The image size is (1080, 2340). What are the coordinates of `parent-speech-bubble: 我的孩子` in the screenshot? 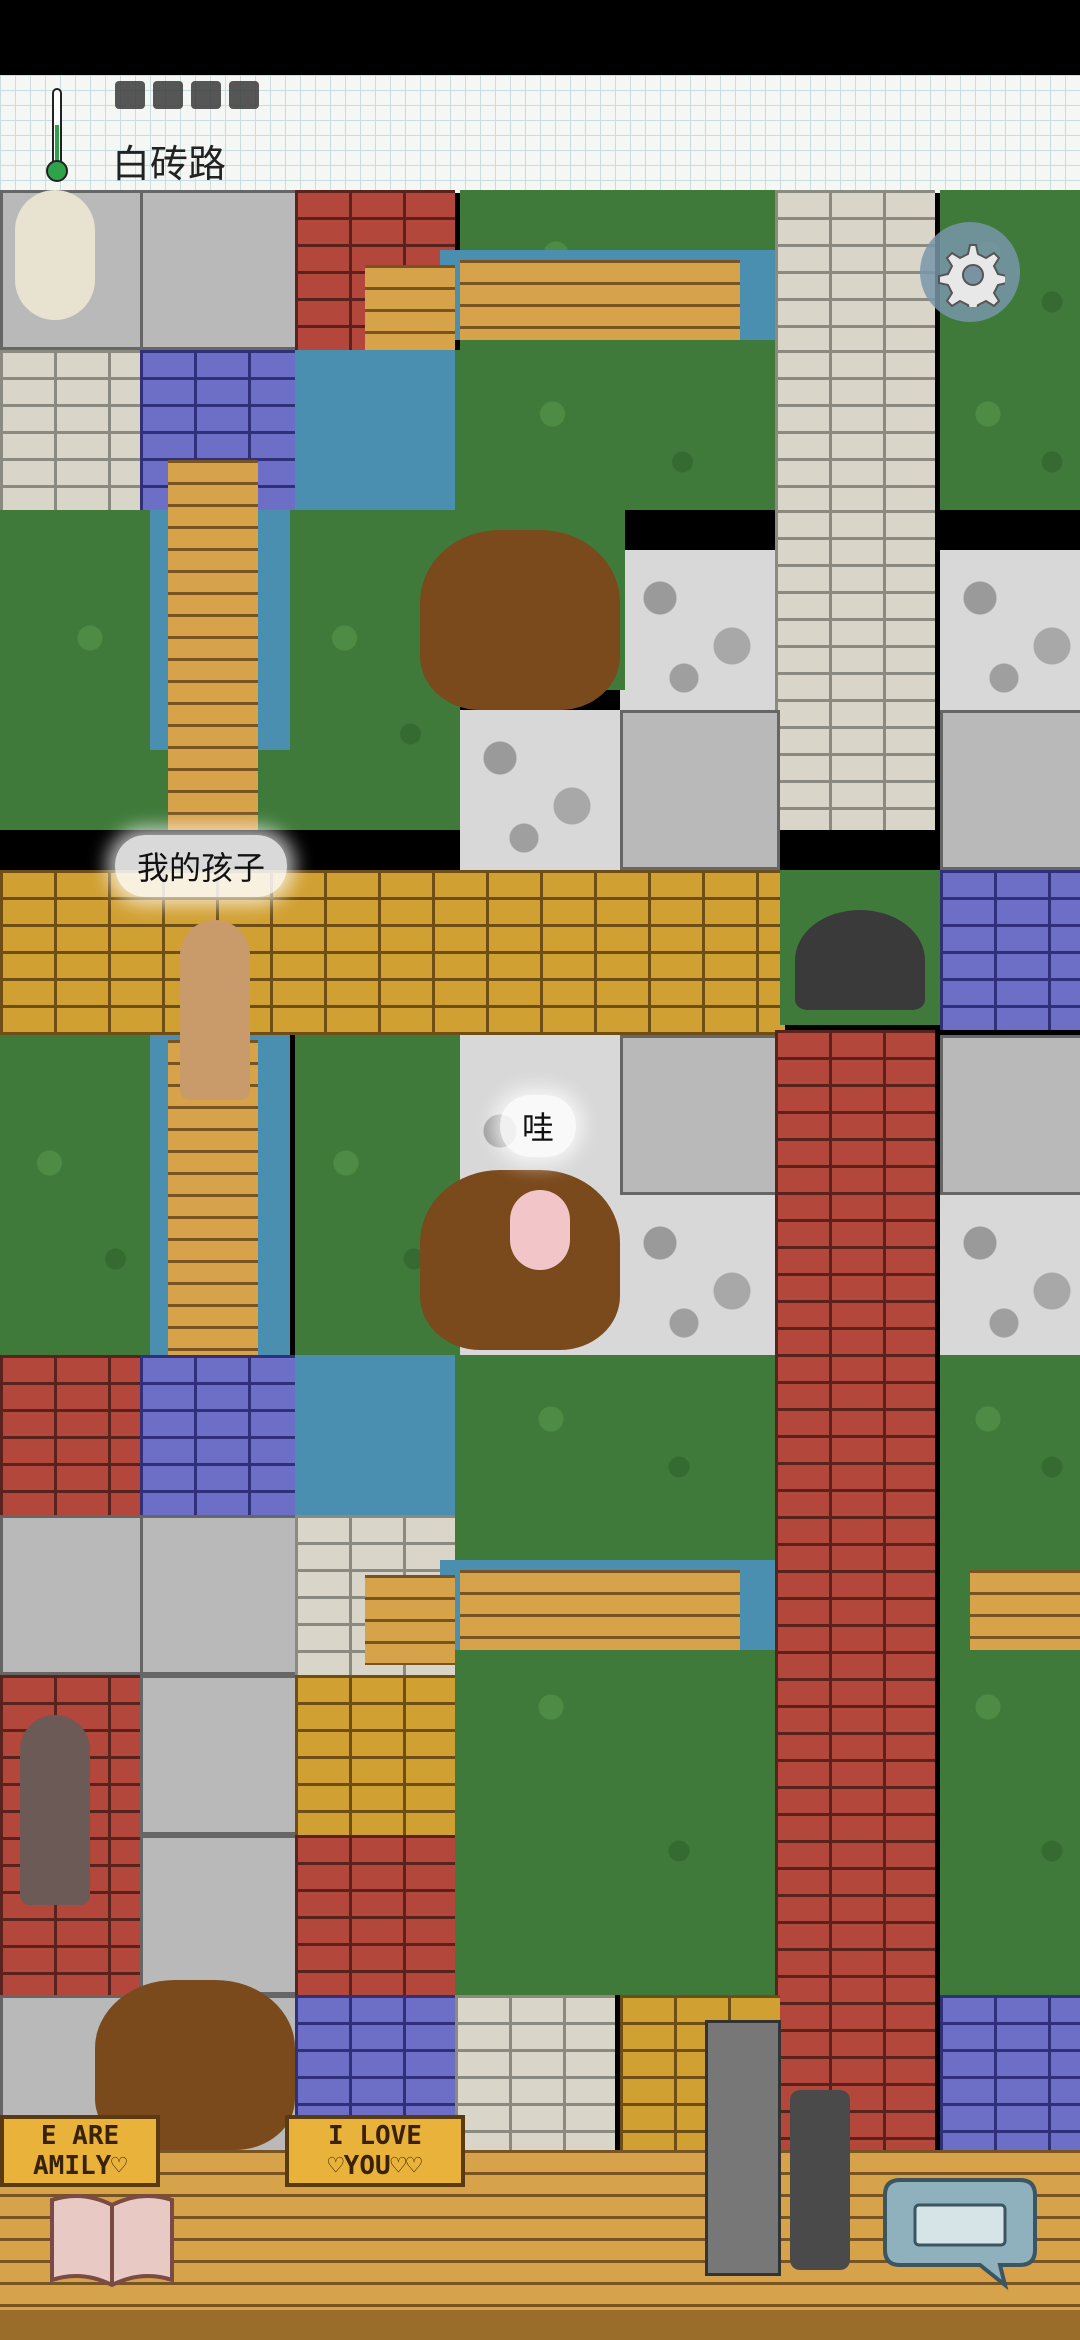 It's located at (201, 866).